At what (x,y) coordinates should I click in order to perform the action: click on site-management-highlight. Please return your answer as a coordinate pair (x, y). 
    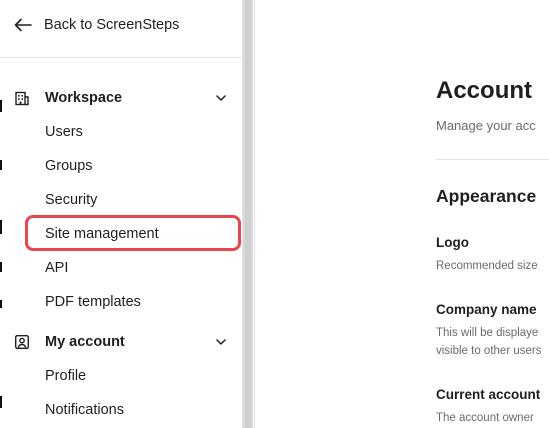
    Looking at the image, I should click on (133, 233).